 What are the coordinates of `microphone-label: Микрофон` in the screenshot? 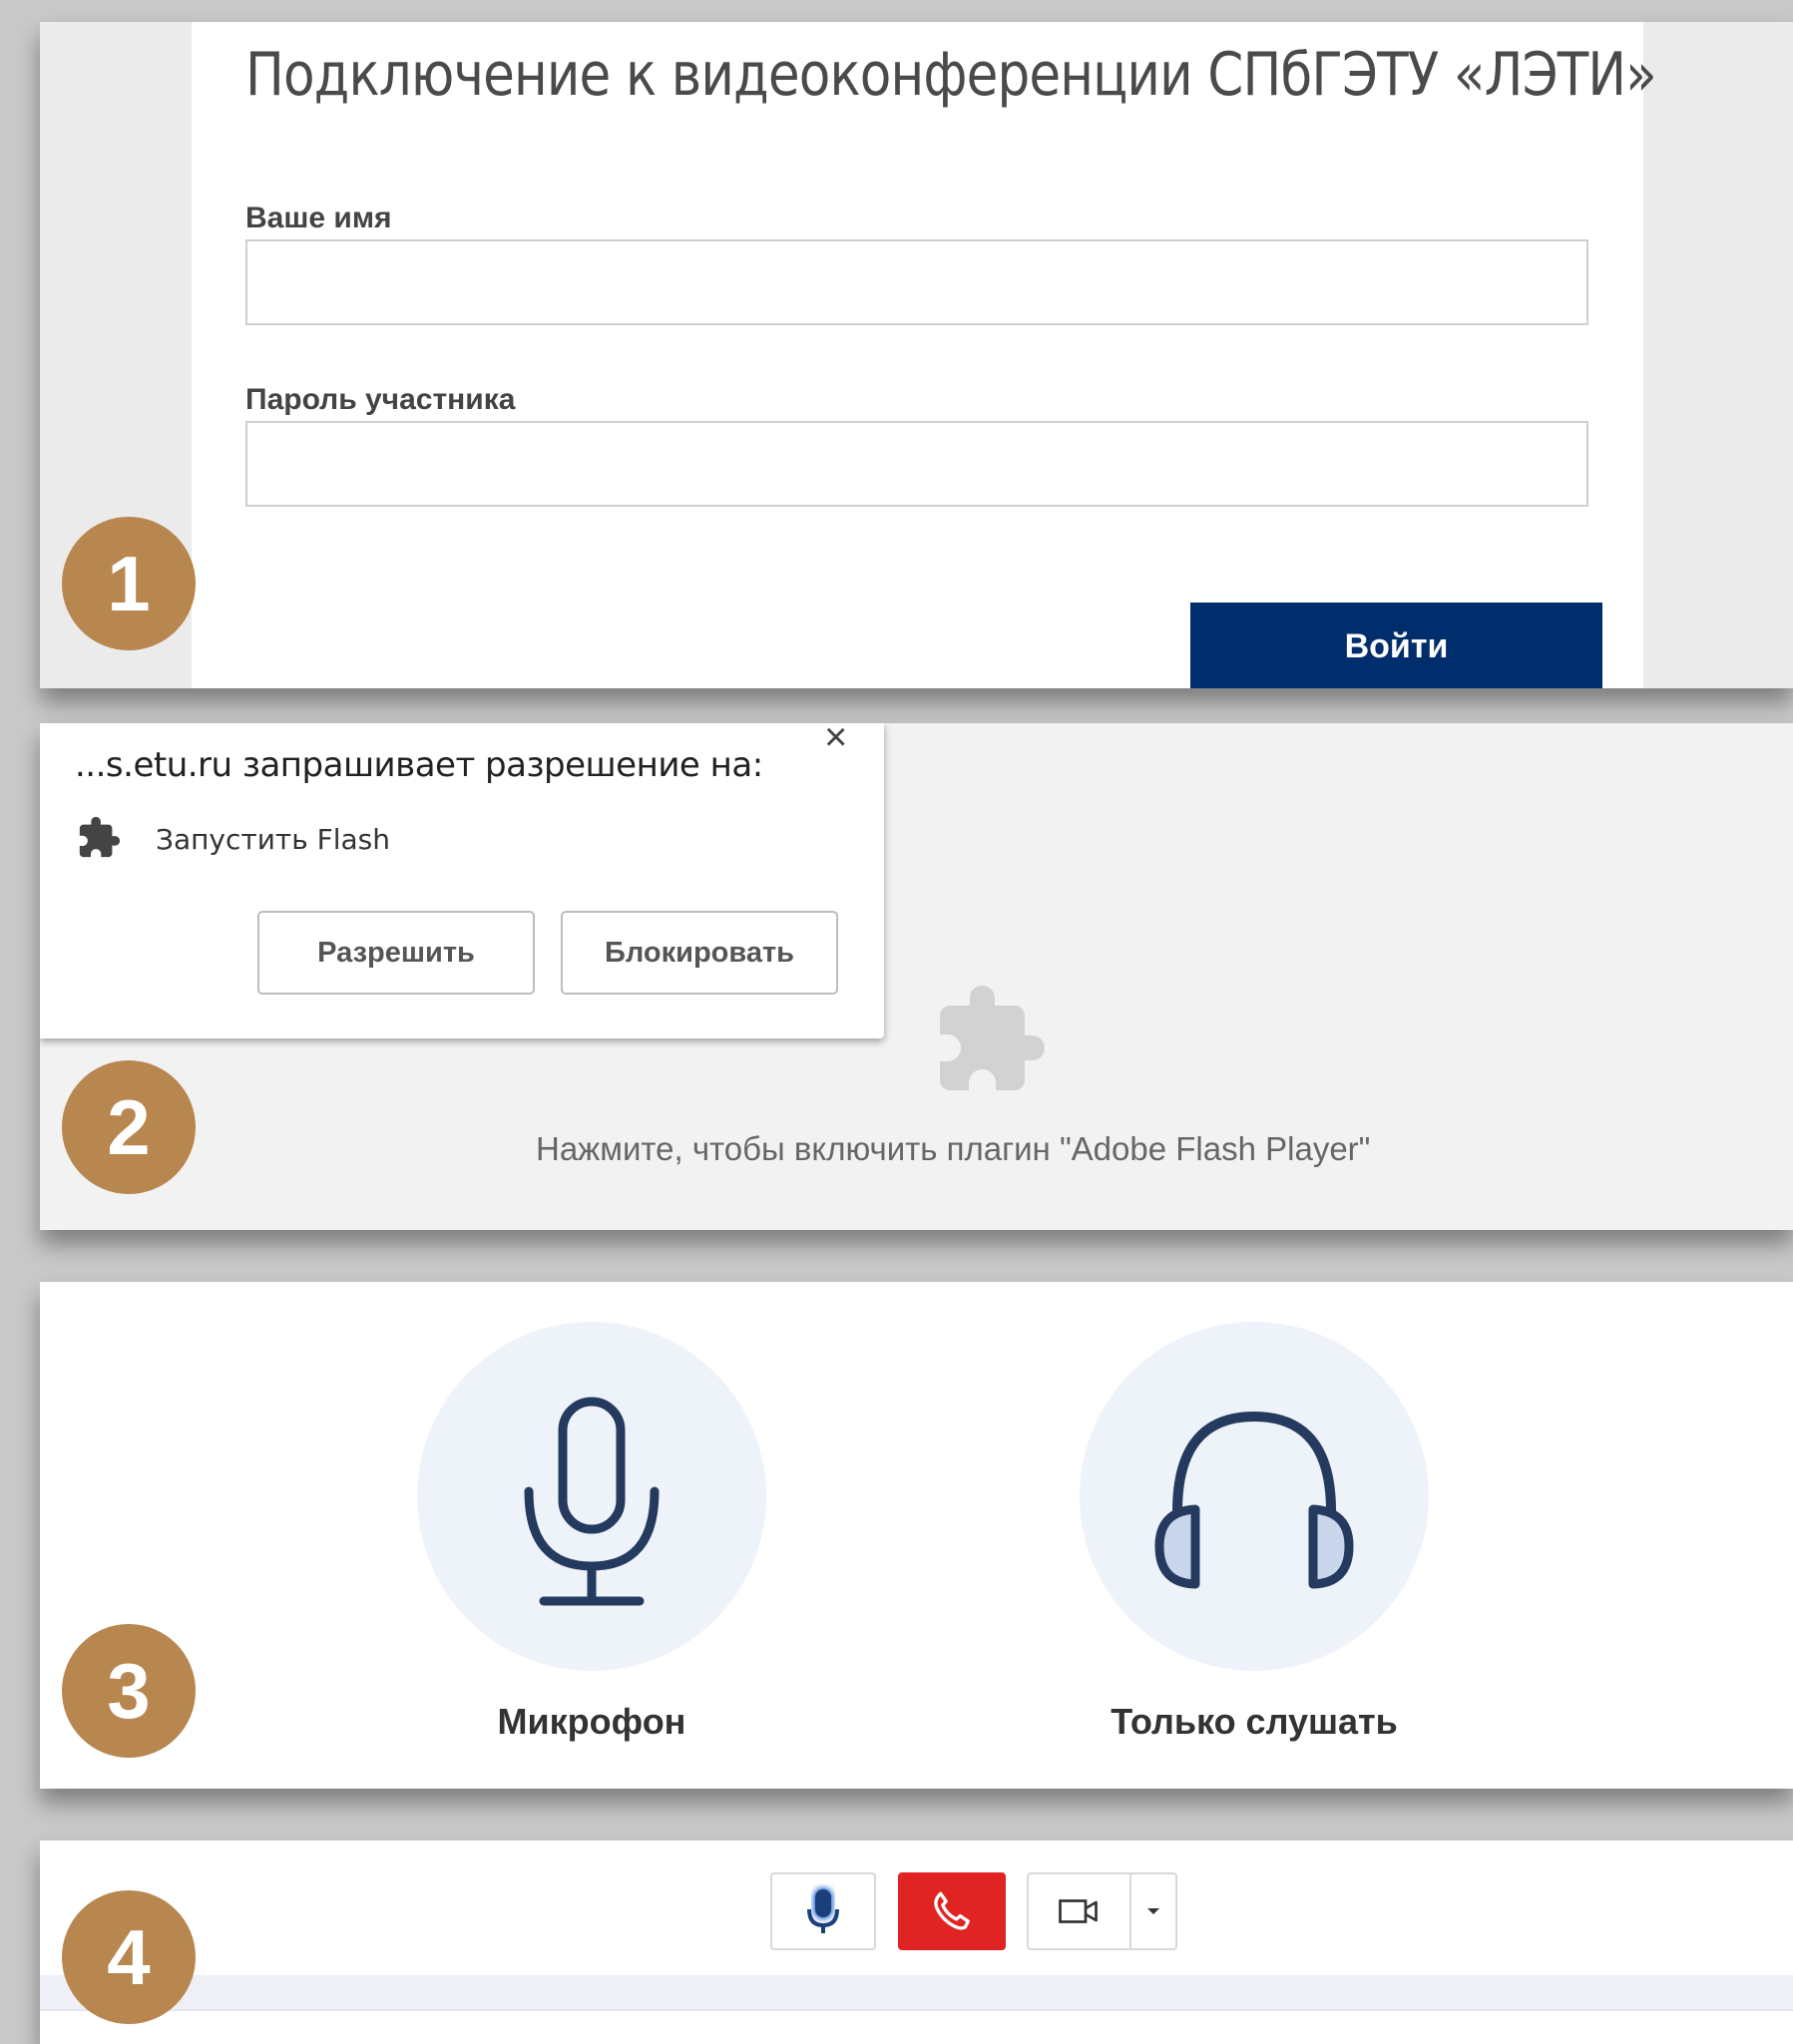 It's located at (591, 1721).